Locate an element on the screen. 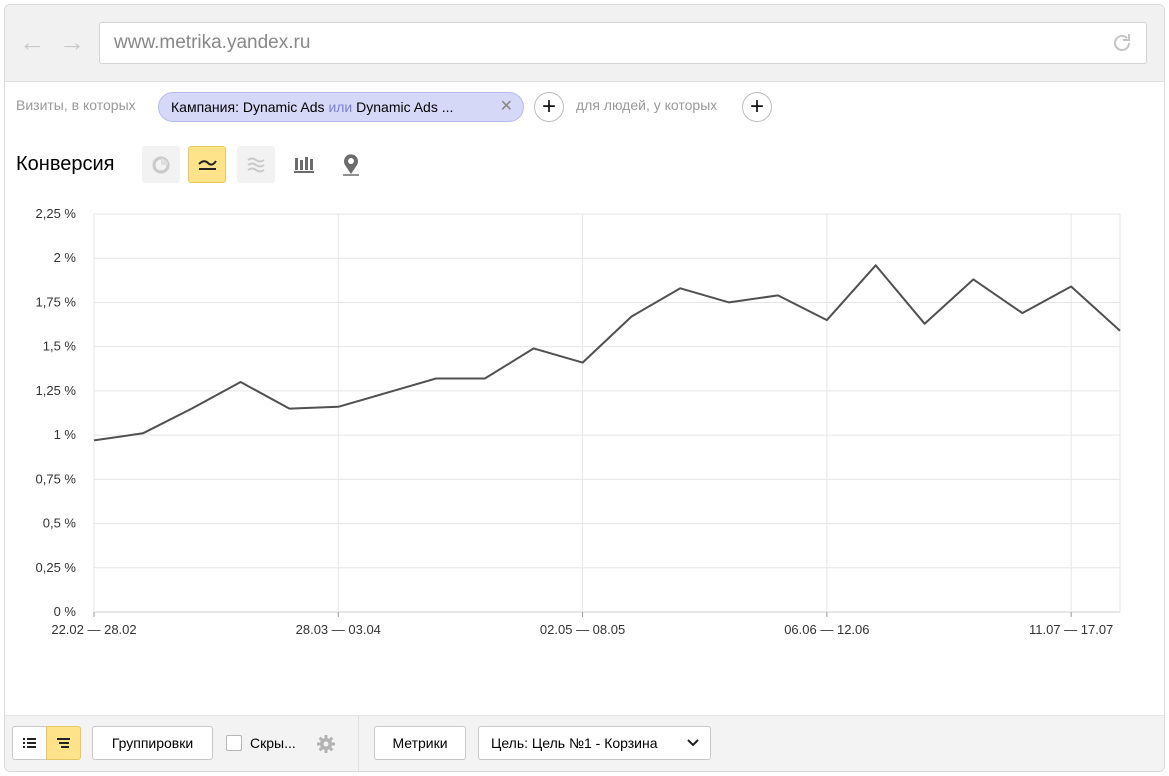  y-tick-label: 0,75 % is located at coordinates (56, 478).